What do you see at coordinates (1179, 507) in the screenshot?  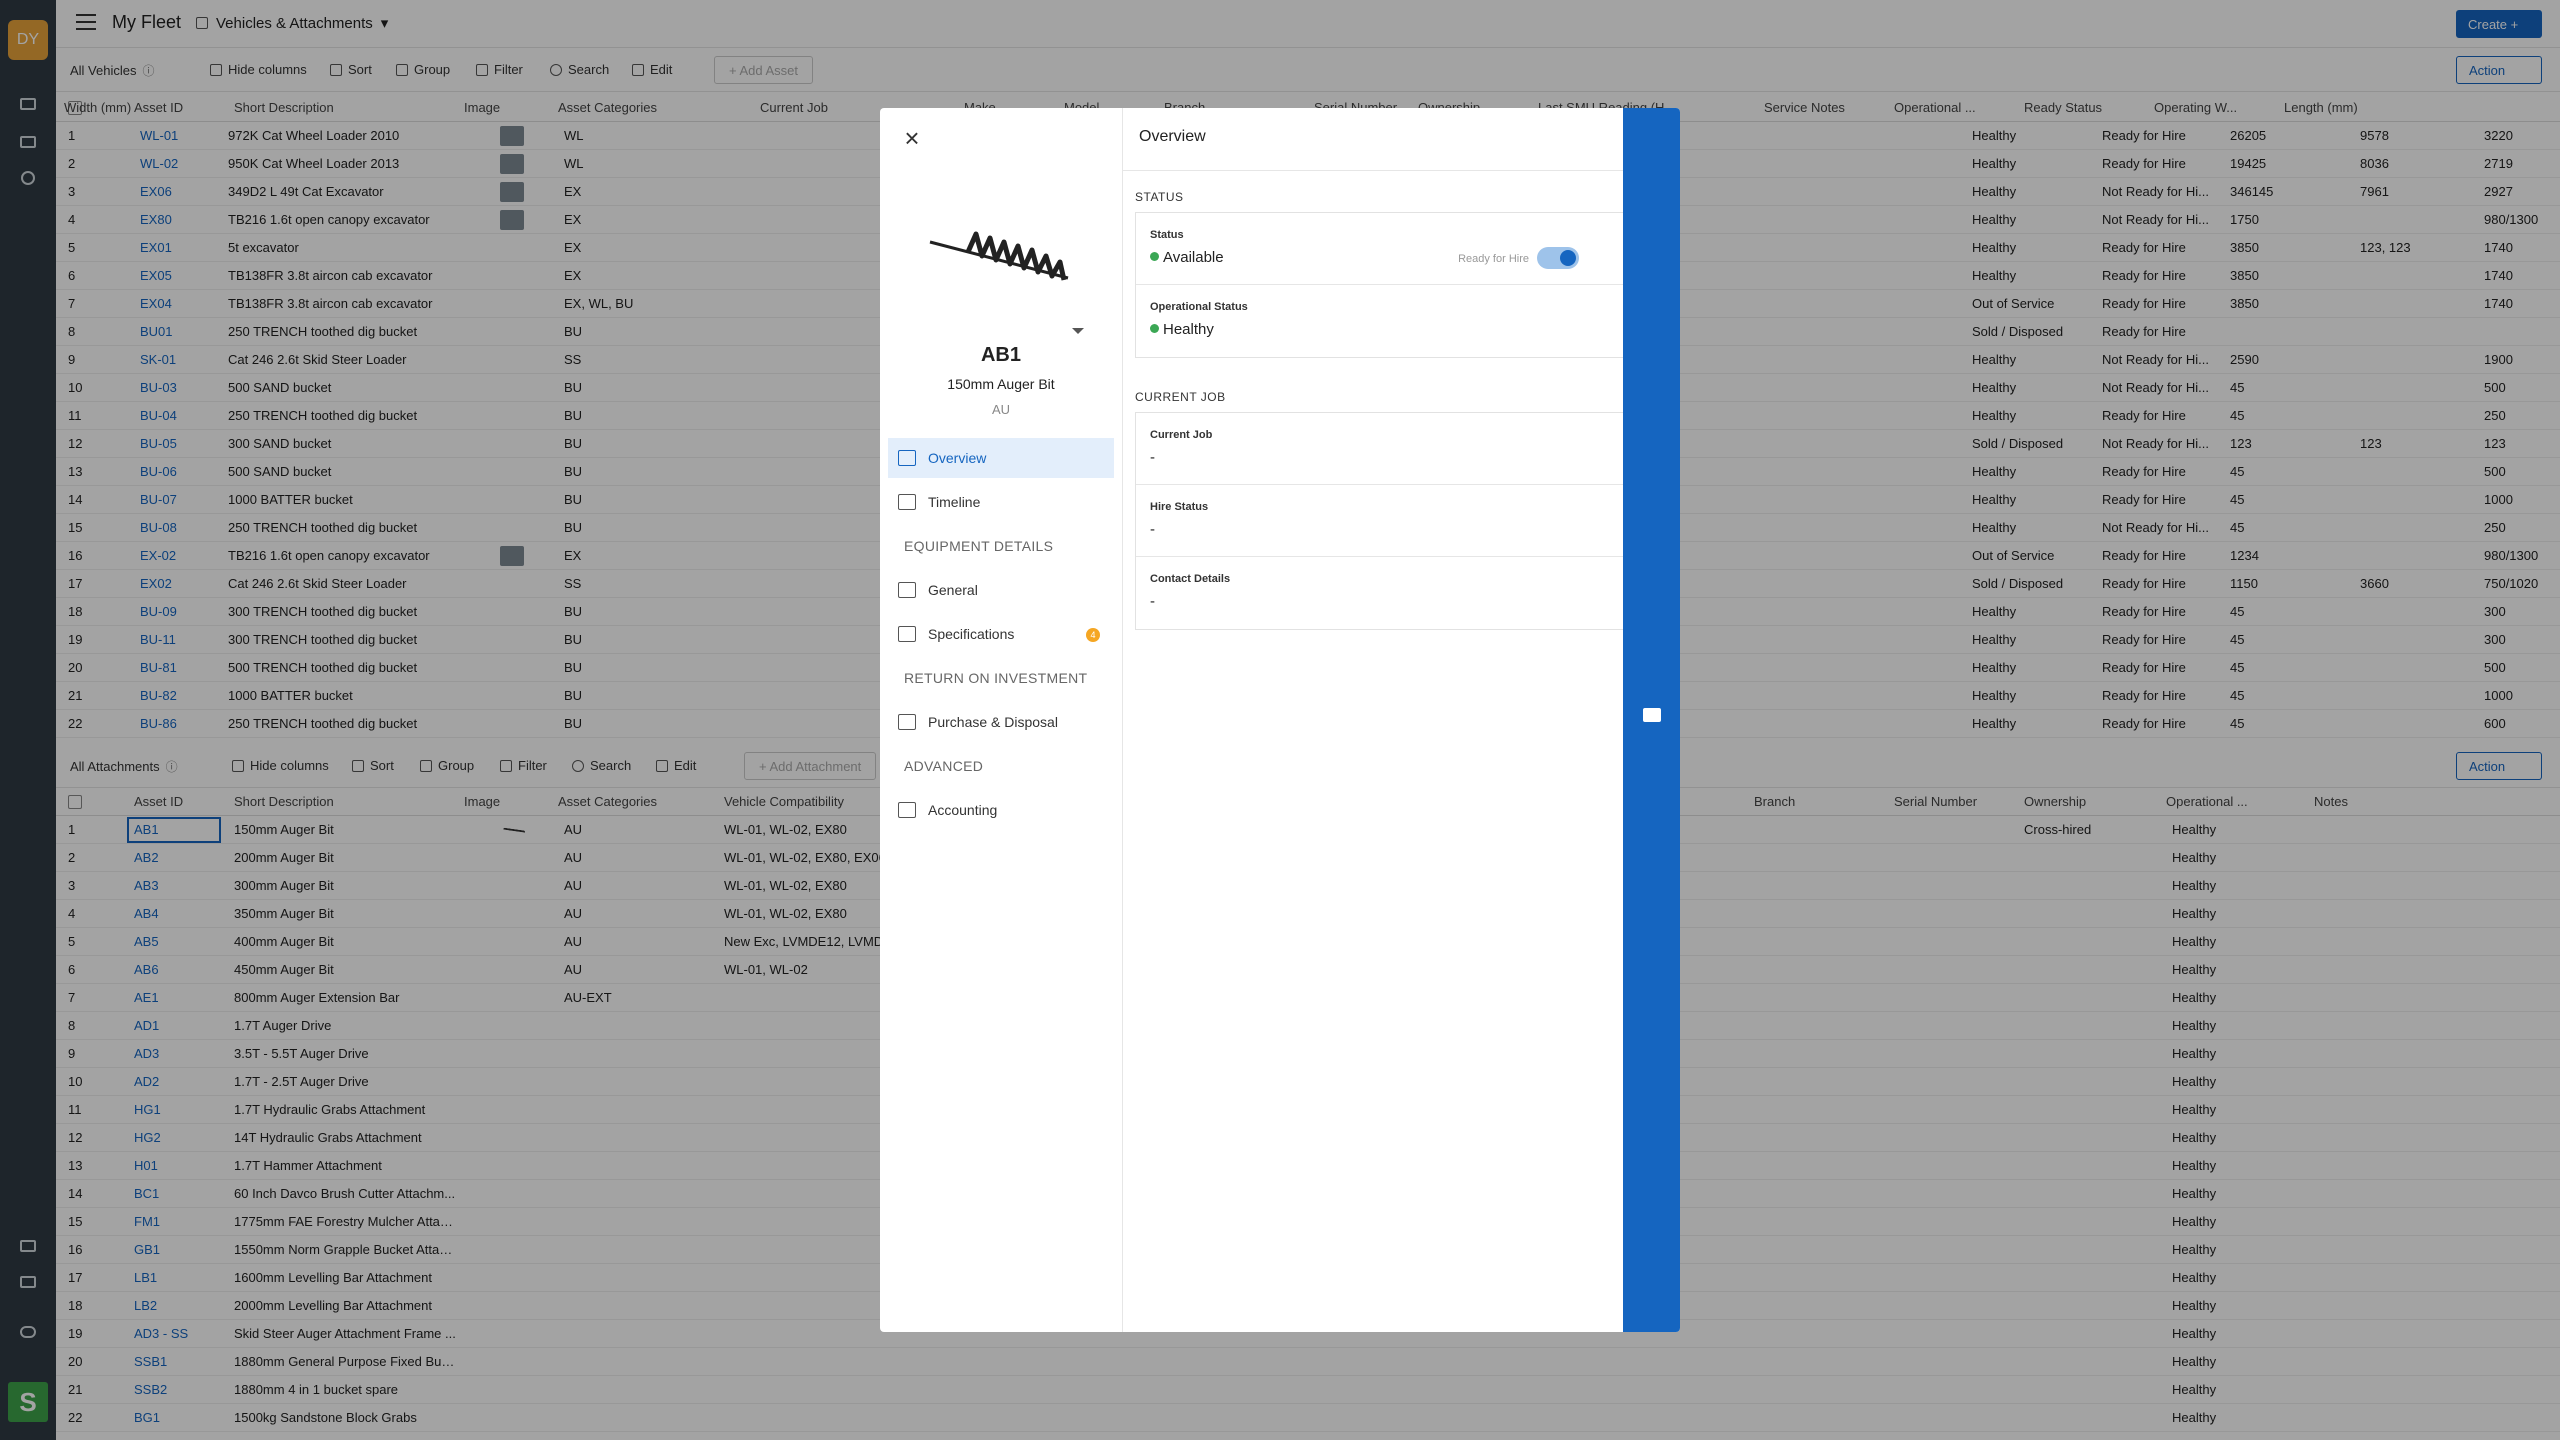 I see `hire-status-label: Hire Status` at bounding box center [1179, 507].